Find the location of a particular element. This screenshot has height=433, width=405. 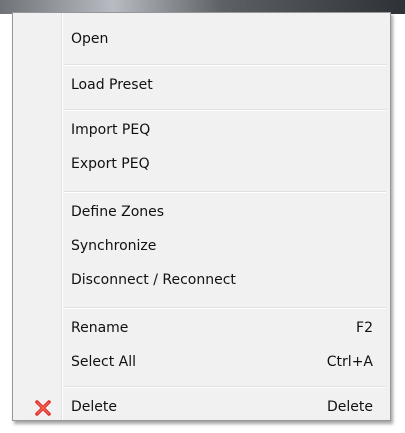

menu-item-shortcut: Delete is located at coordinates (350, 407).